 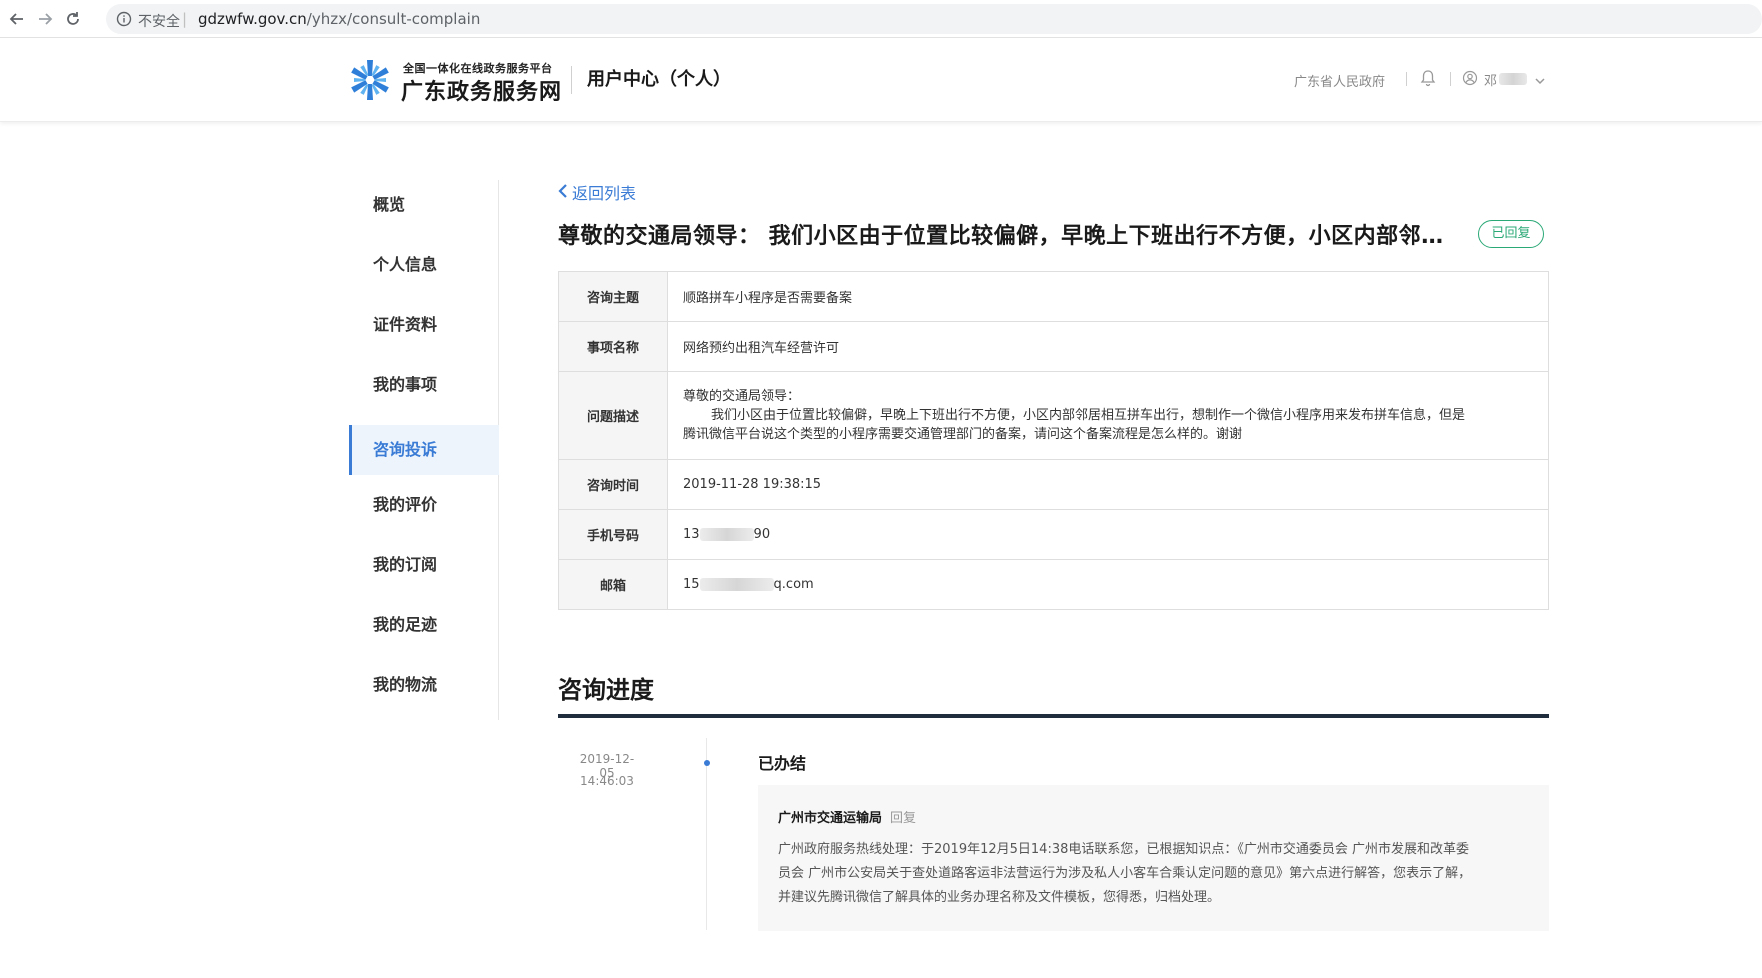 I want to click on sidebar-item-my-footprints: 我的足迹, so click(x=424, y=625).